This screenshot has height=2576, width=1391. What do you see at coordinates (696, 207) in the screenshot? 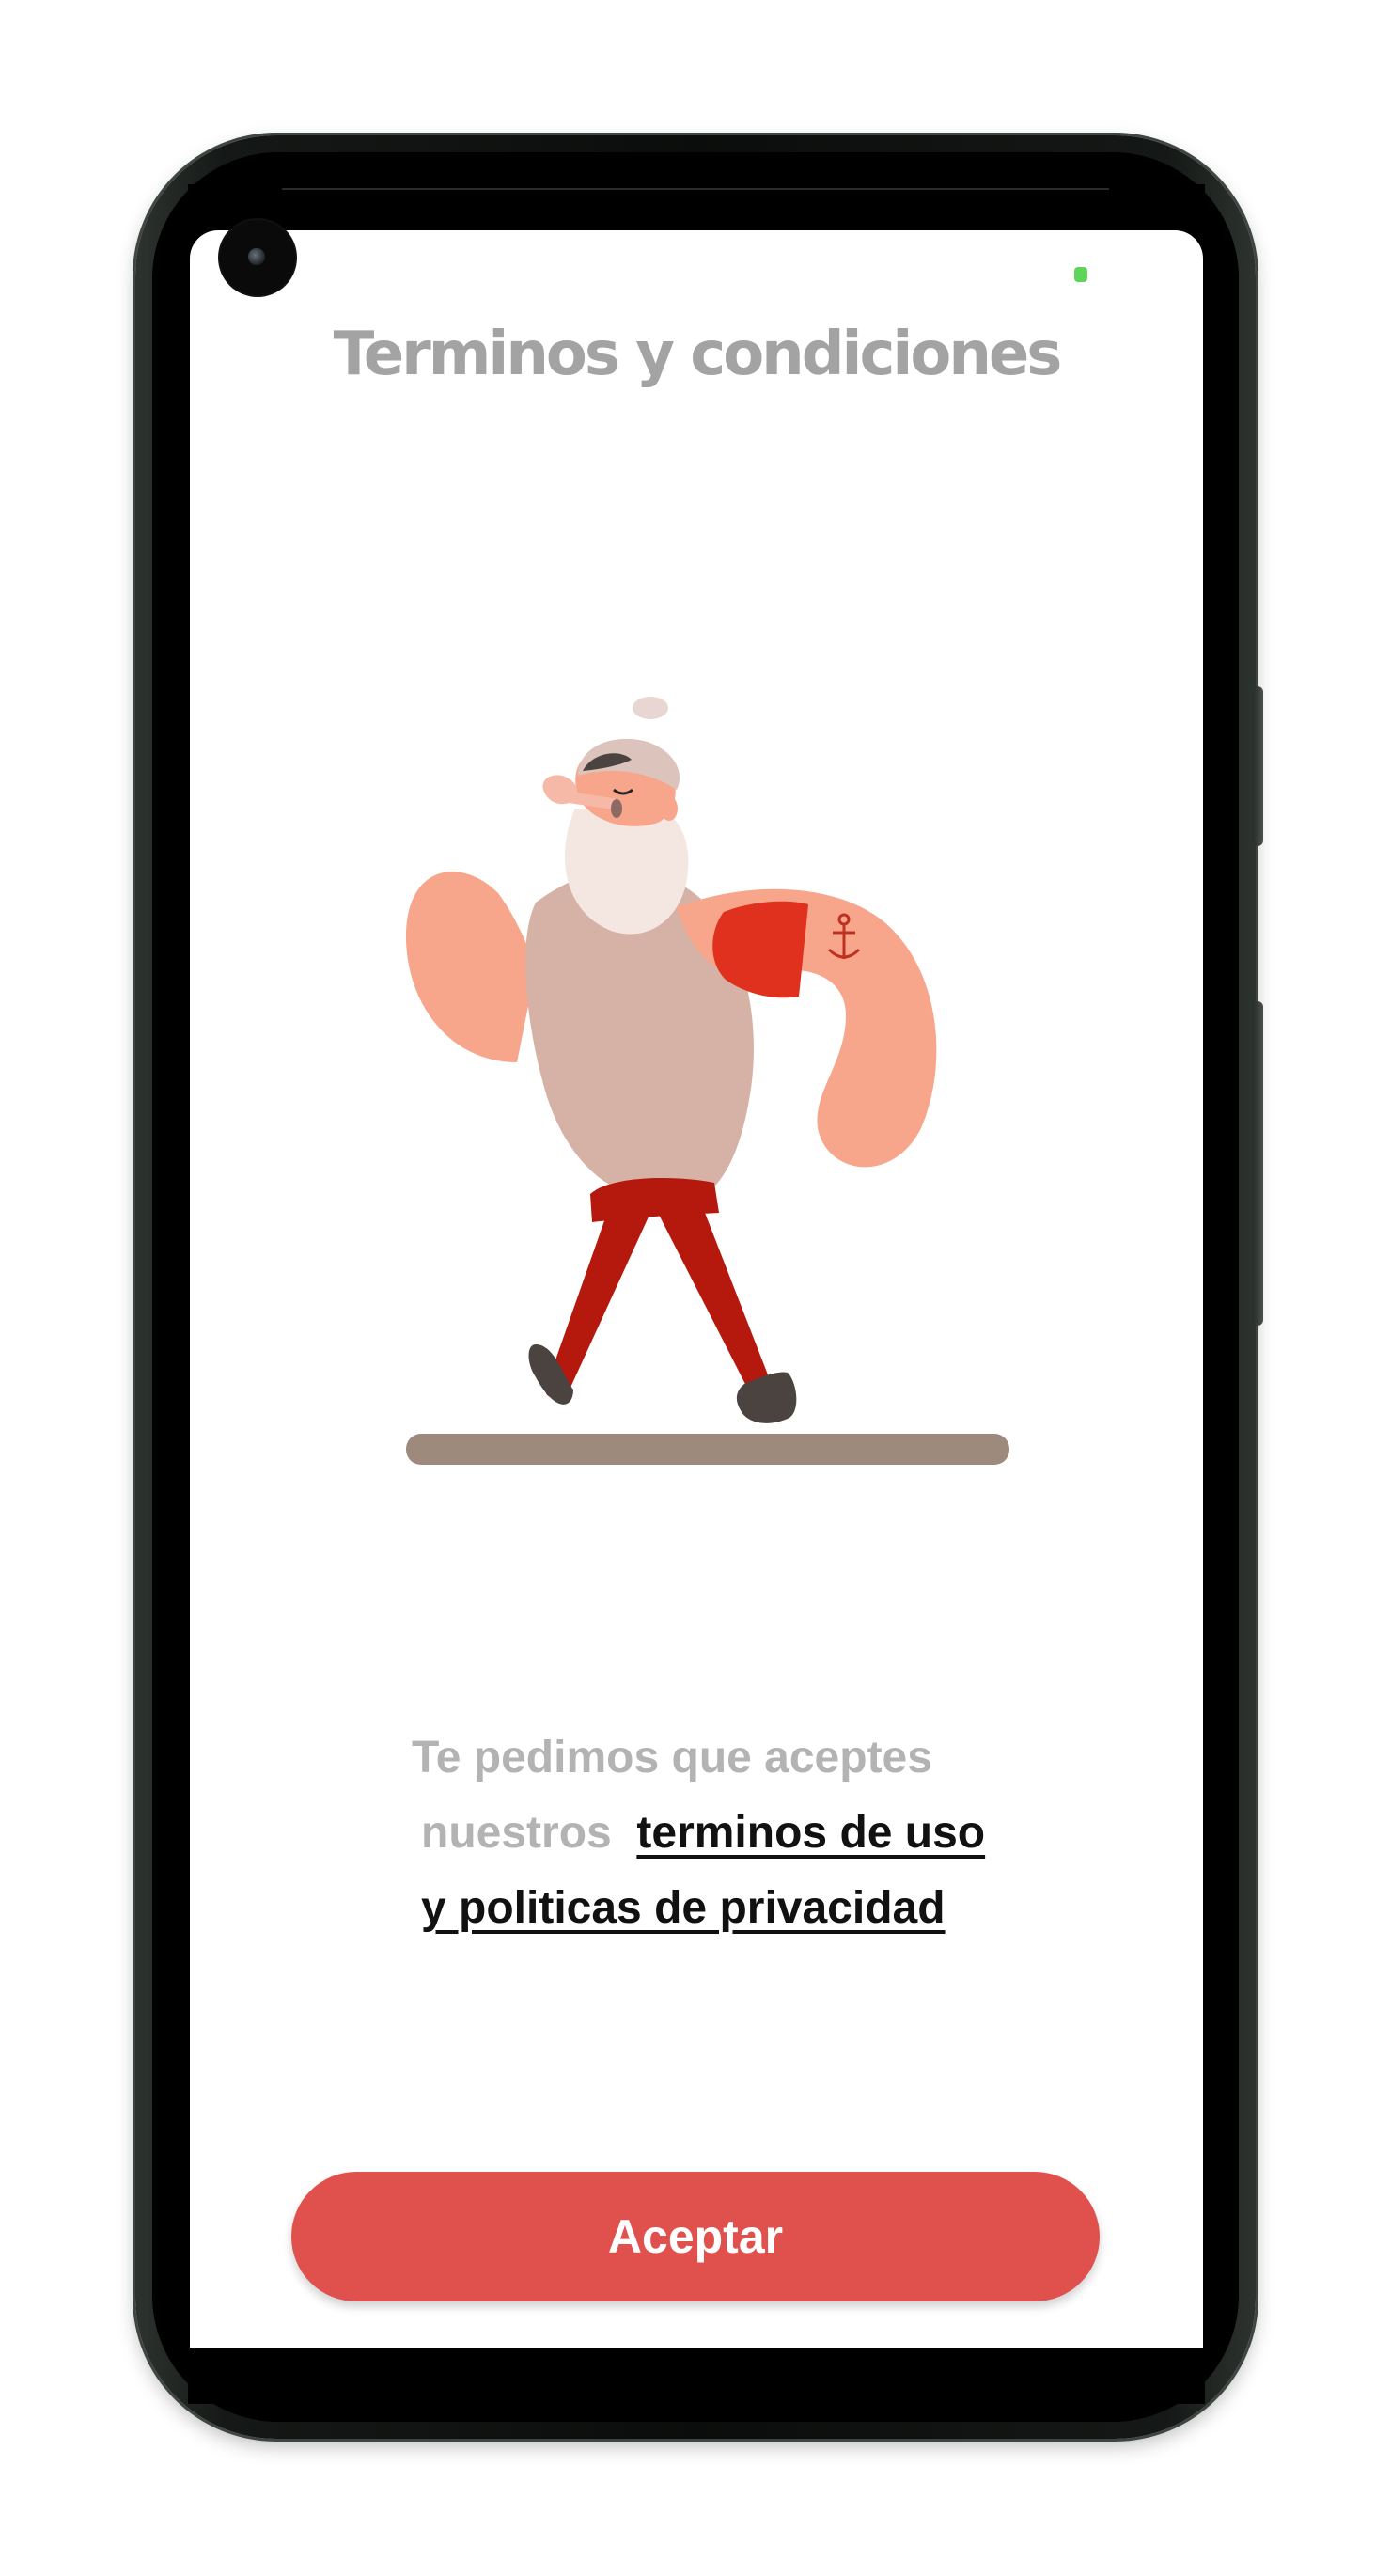
I see `top-bezel` at bounding box center [696, 207].